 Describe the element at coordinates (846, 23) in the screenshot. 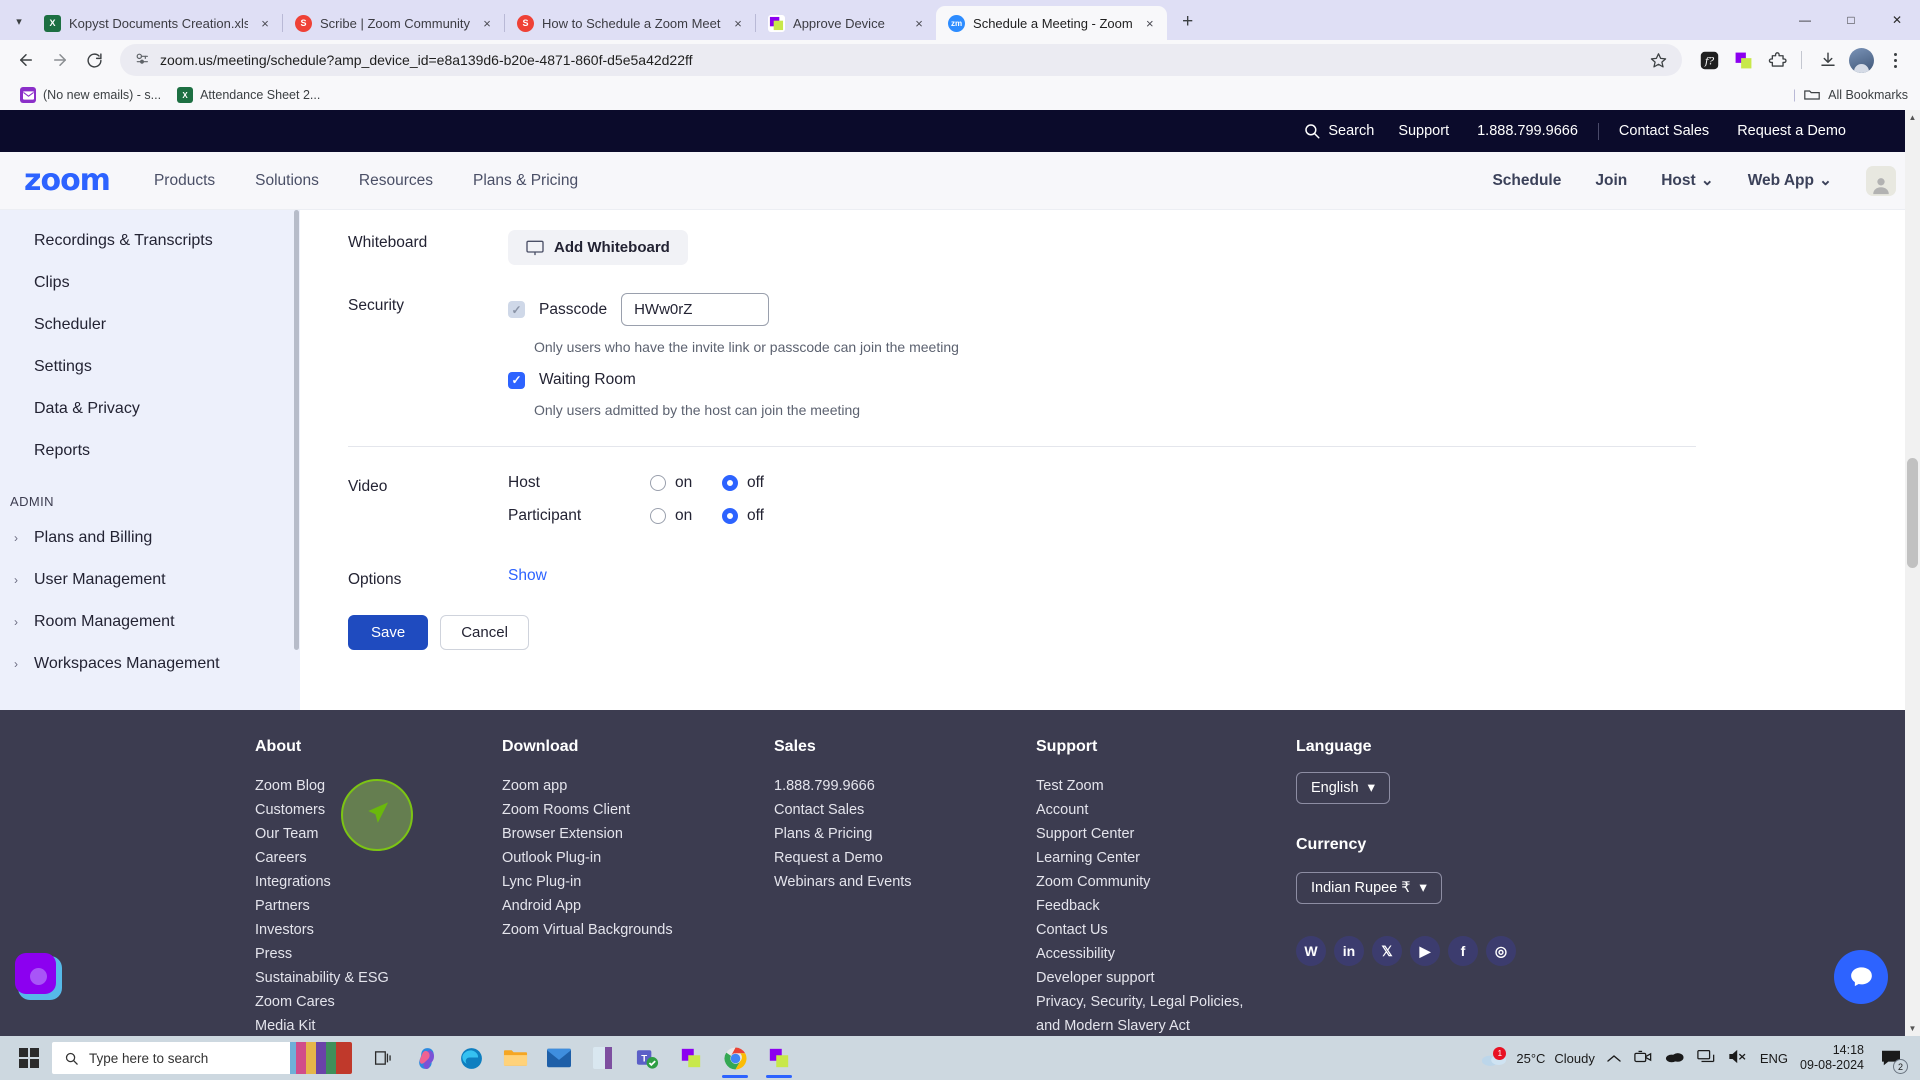

I see `browser-tab-4: Approve Device ×` at that location.